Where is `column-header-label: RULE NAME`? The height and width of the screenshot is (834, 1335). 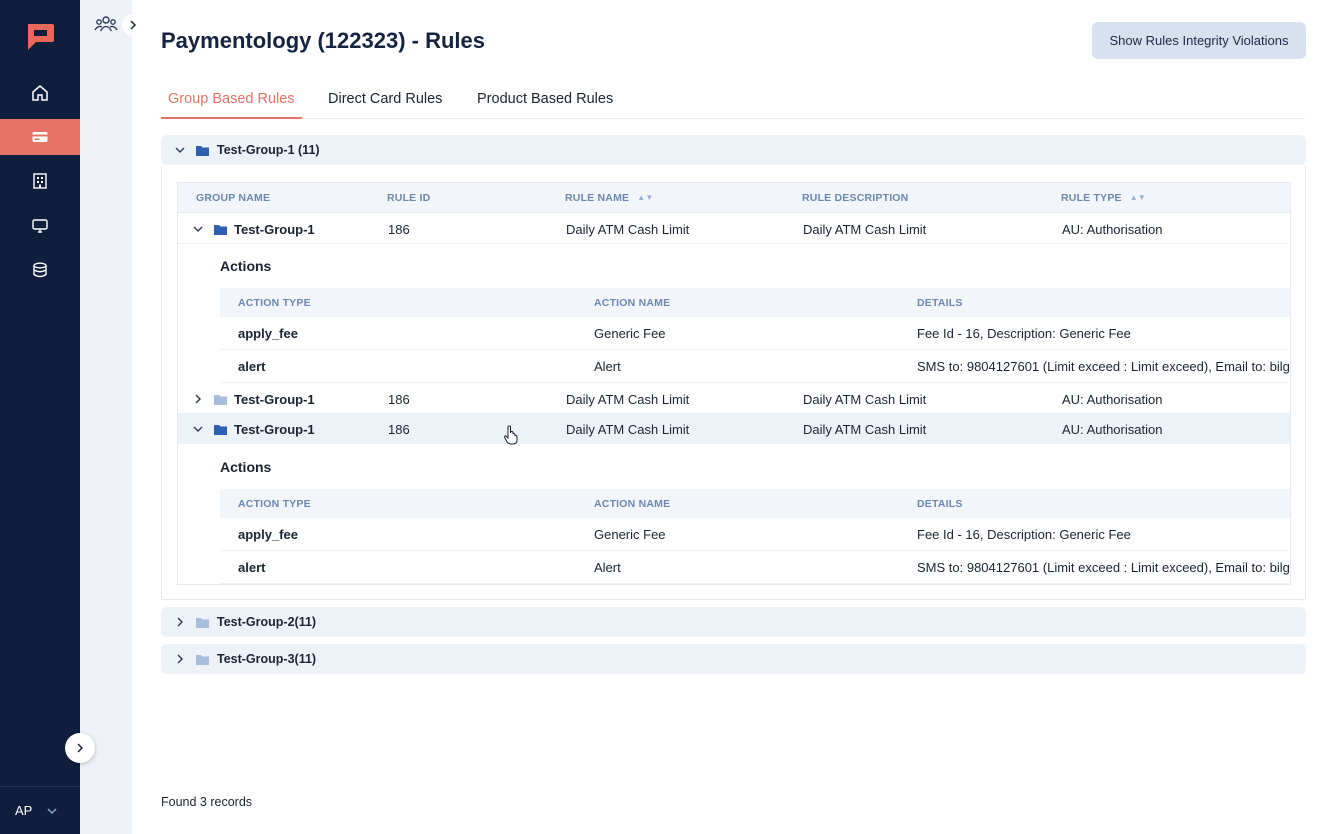 column-header-label: RULE NAME is located at coordinates (597, 198).